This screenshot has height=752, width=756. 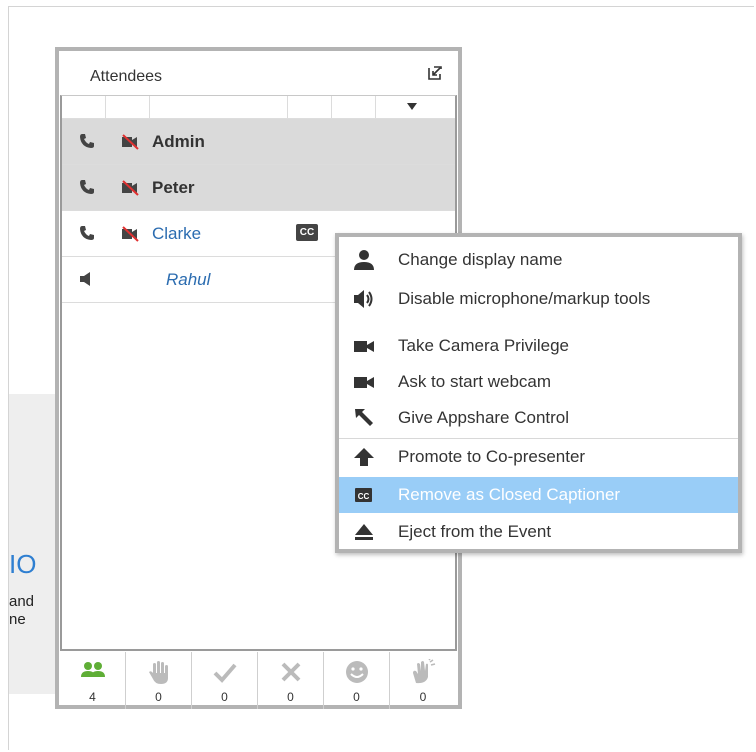 I want to click on attendee-name: Admin, so click(x=178, y=141).